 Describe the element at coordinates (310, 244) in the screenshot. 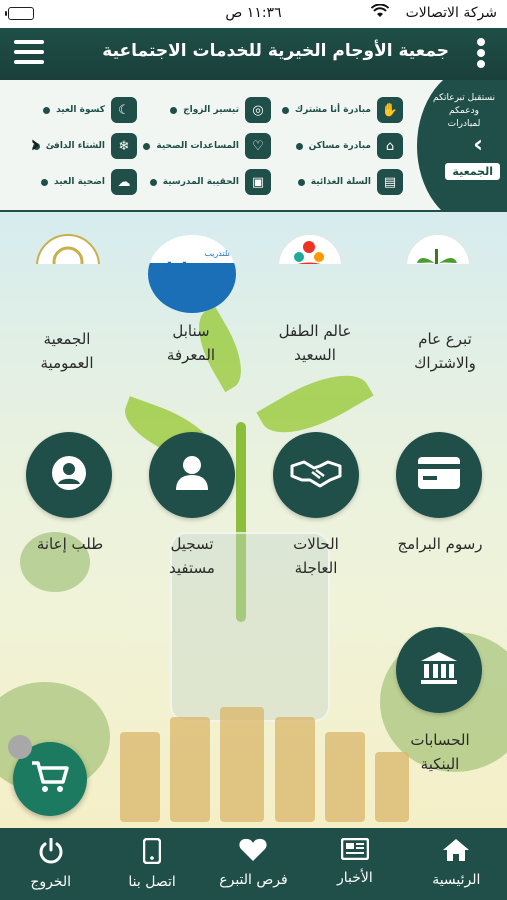

I see `happy-child-image` at that location.